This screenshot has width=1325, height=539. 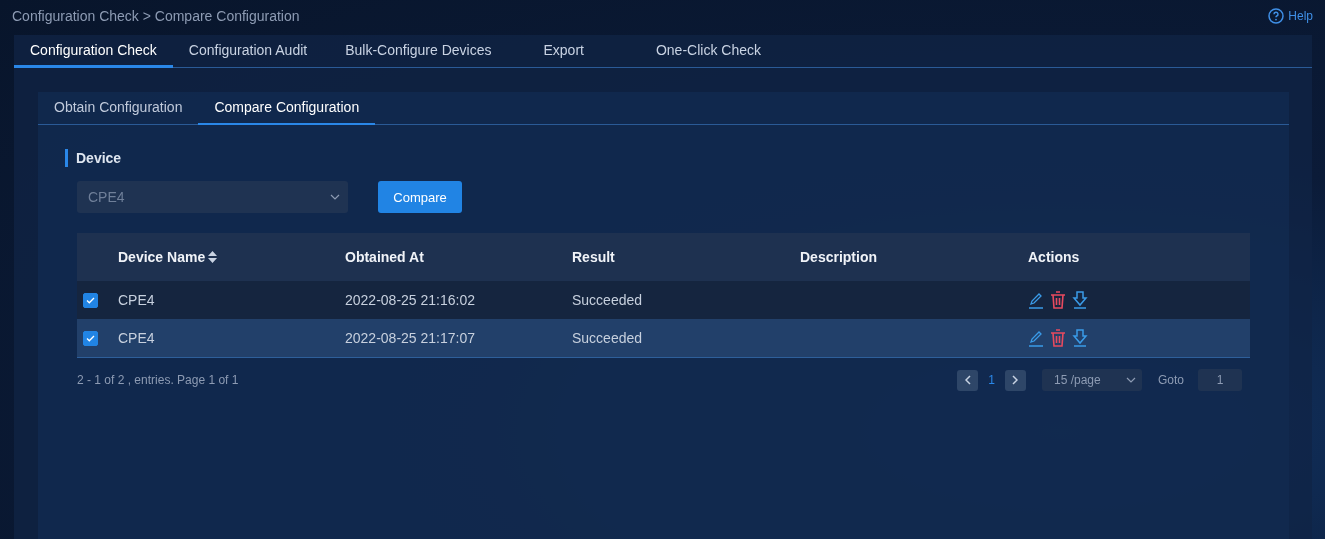 What do you see at coordinates (420, 197) in the screenshot?
I see `compare-button: Compare` at bounding box center [420, 197].